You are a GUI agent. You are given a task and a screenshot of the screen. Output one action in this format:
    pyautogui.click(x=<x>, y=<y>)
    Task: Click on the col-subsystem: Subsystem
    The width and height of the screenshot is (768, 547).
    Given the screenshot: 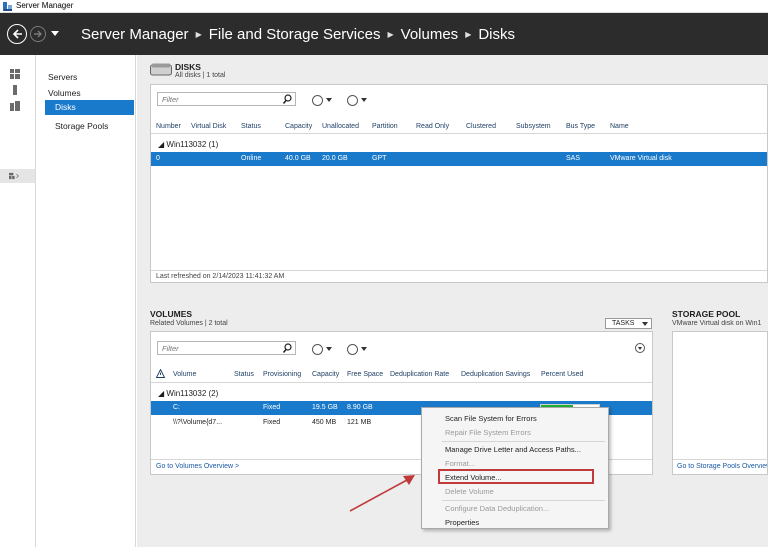 What is the action you would take?
    pyautogui.click(x=533, y=126)
    